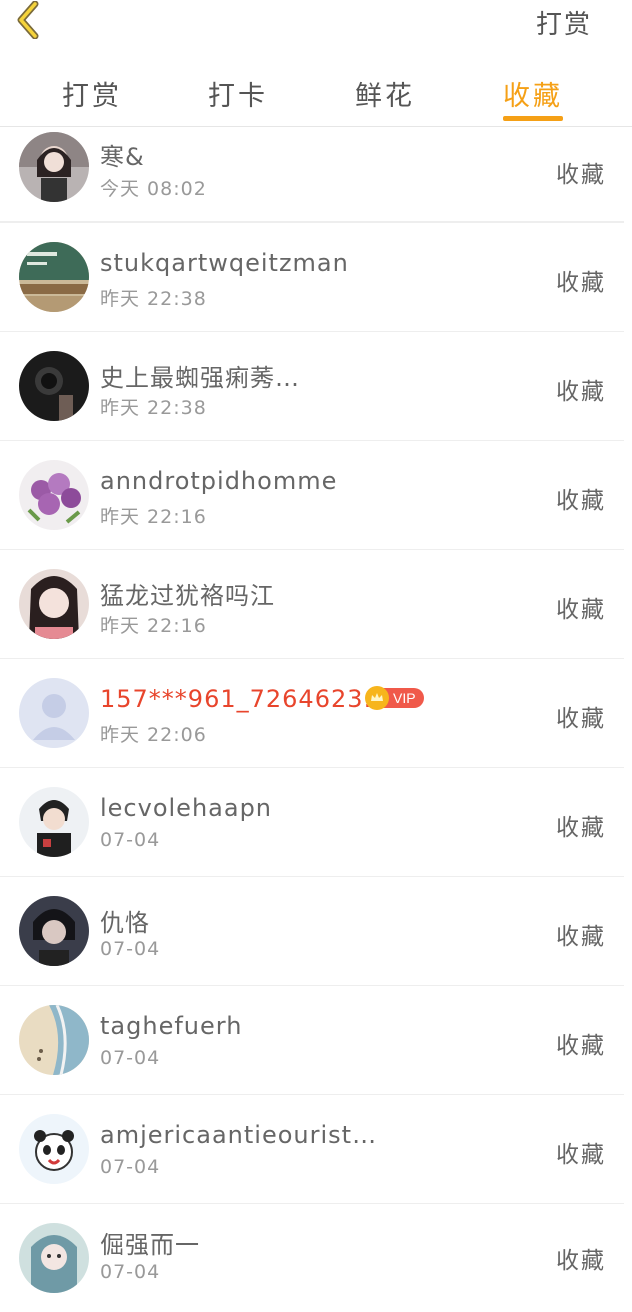 The height and width of the screenshot is (1312, 632). I want to click on chevron-left-icon, so click(28, 21).